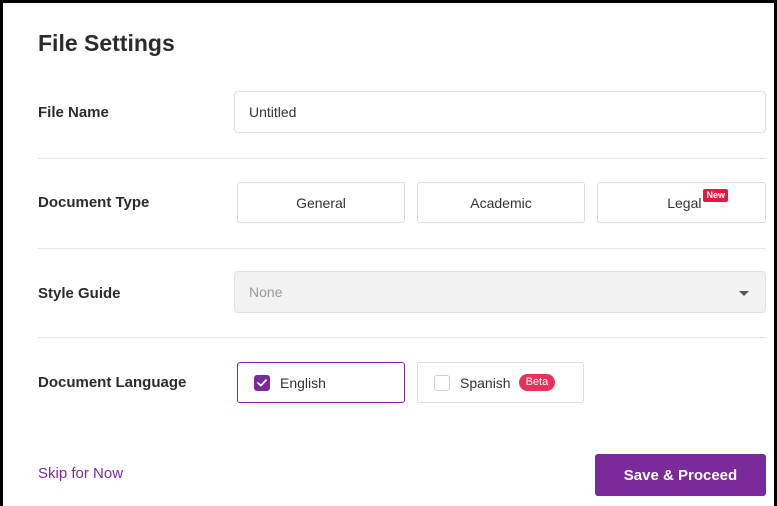 The height and width of the screenshot is (506, 777). I want to click on doc-type-legal-label: Legal, so click(684, 202).